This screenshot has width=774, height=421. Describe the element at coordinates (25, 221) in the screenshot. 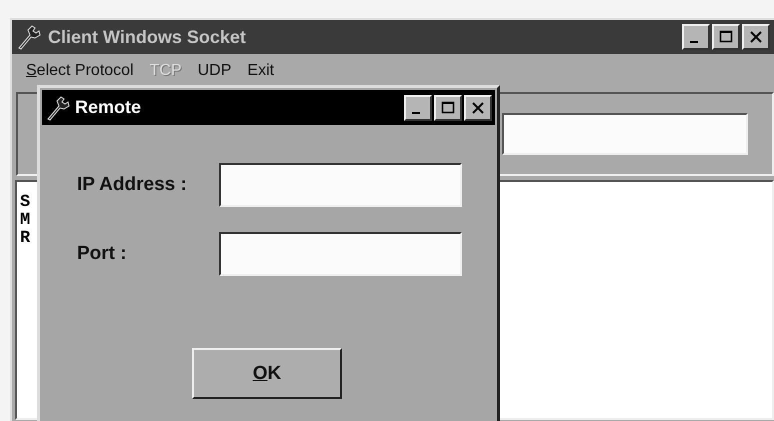

I see `log-line: M` at that location.